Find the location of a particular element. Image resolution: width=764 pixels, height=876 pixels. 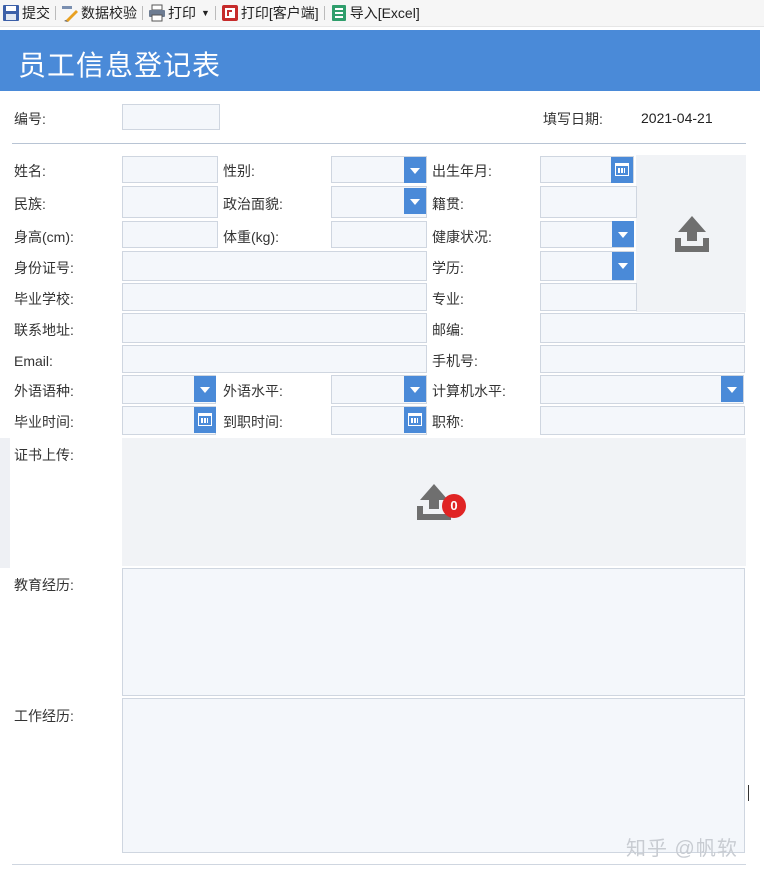

major-label: 专业: is located at coordinates (448, 299).